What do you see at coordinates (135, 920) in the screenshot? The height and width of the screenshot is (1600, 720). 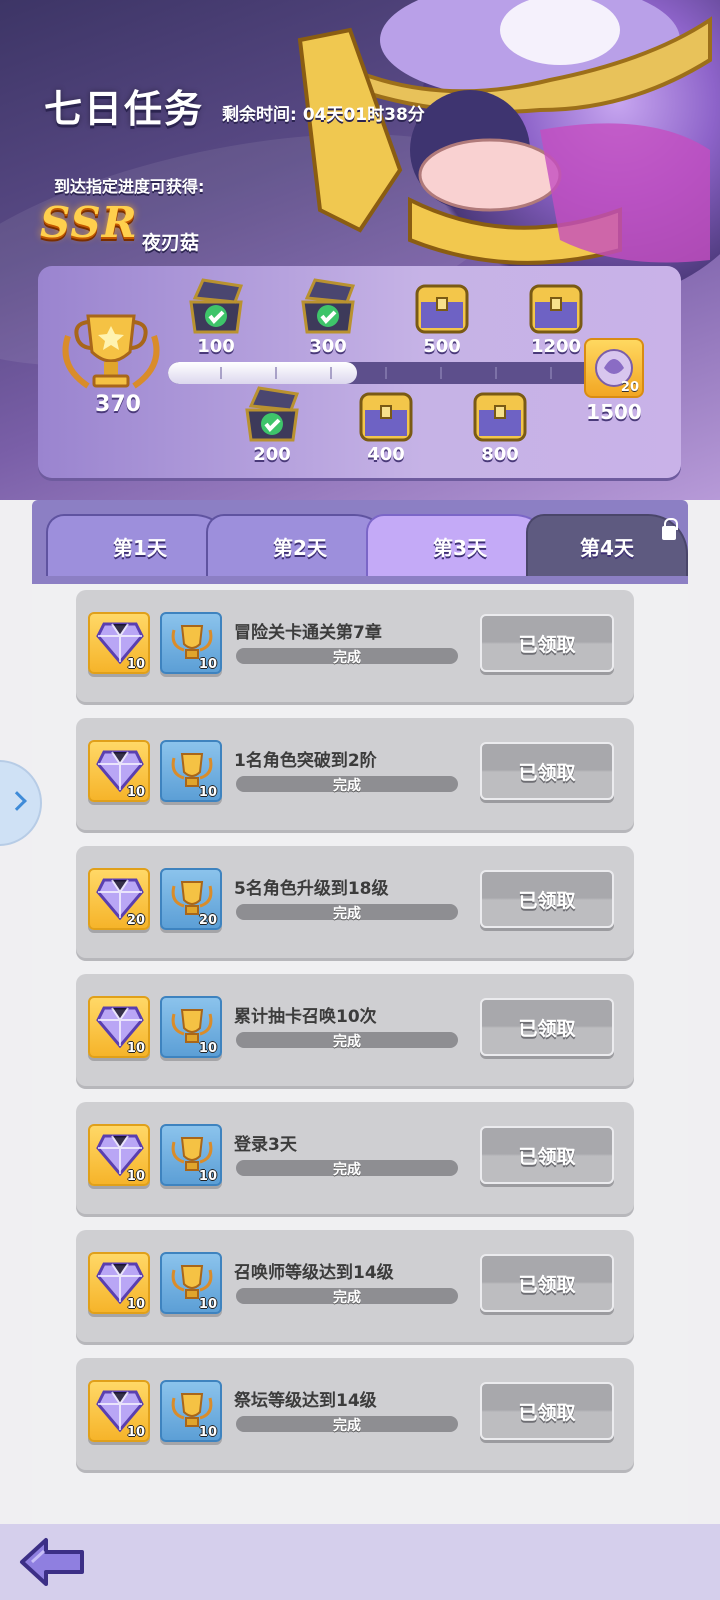 I see `reward-count: 20` at bounding box center [135, 920].